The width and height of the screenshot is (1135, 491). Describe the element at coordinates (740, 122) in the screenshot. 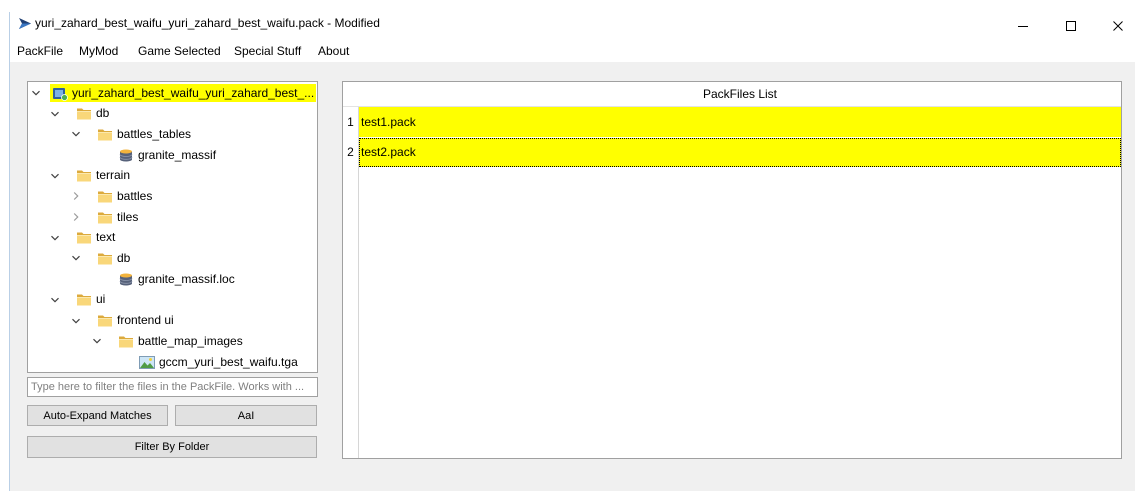

I see `table-row: test1.pack` at that location.